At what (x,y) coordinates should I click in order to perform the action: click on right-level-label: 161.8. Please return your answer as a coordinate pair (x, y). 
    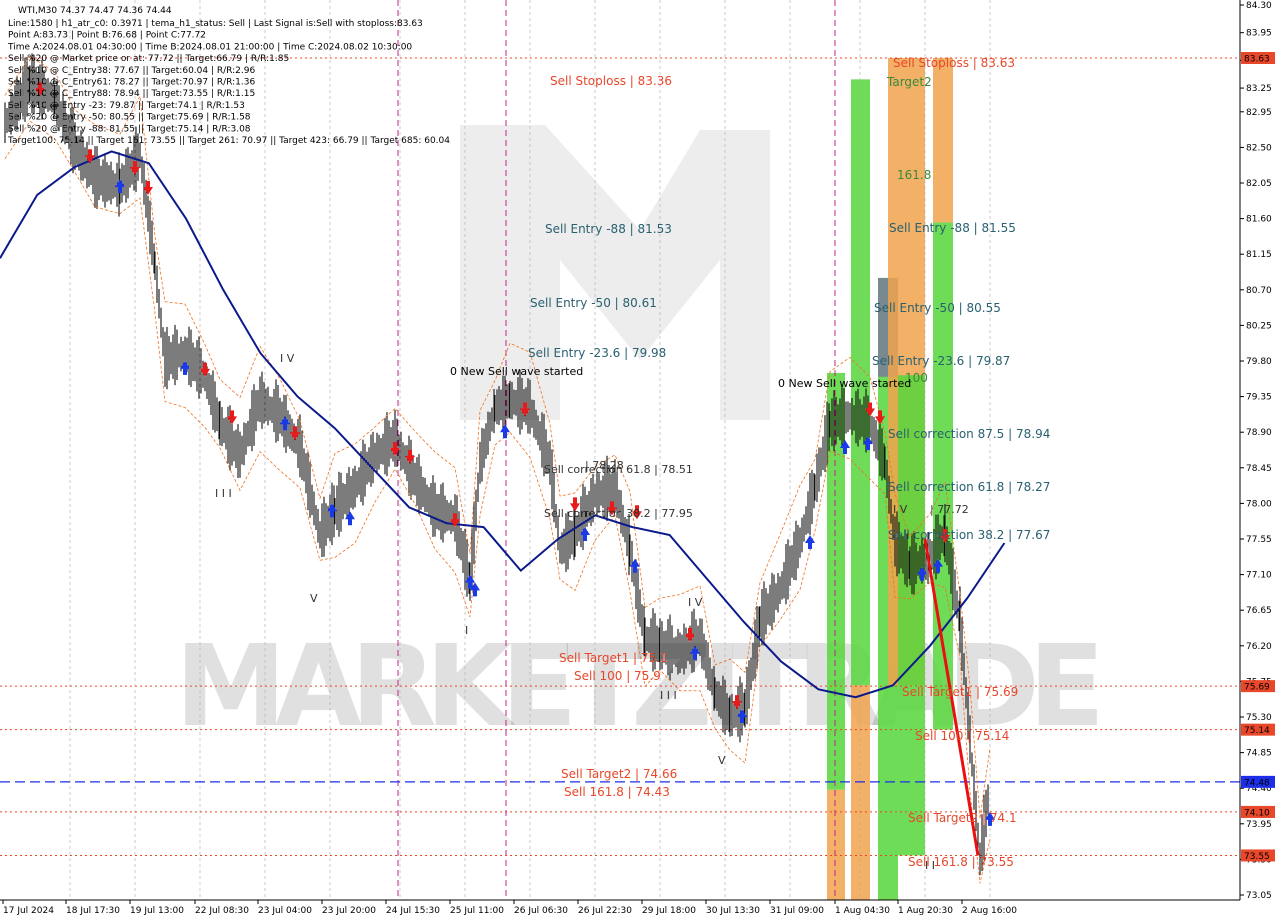
    Looking at the image, I should click on (914, 175).